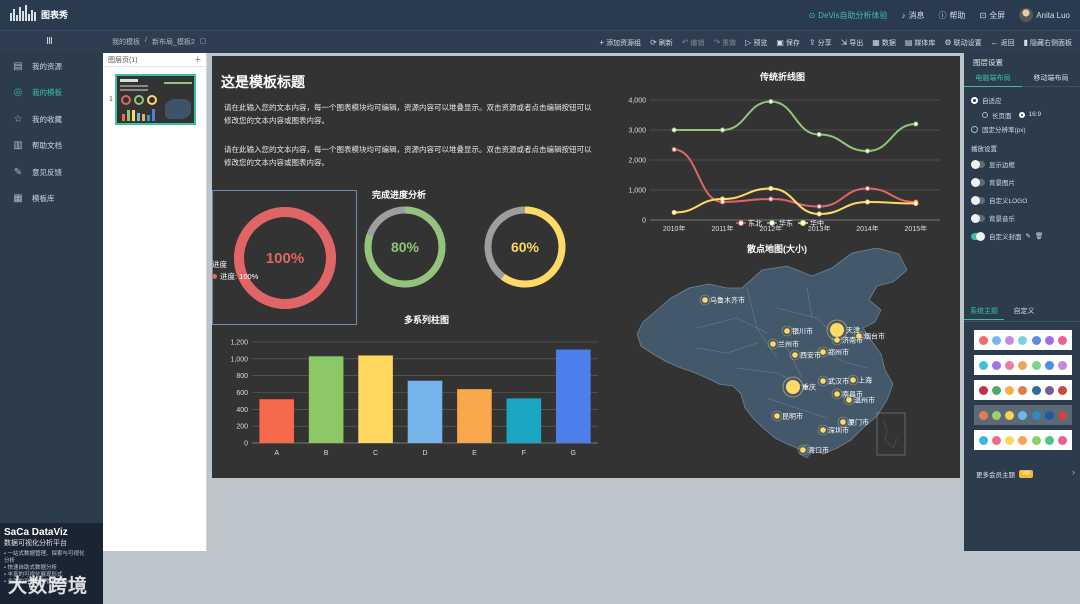 The height and width of the screenshot is (604, 1080). I want to click on toolbar-4-button: ▷ 预览, so click(756, 43).